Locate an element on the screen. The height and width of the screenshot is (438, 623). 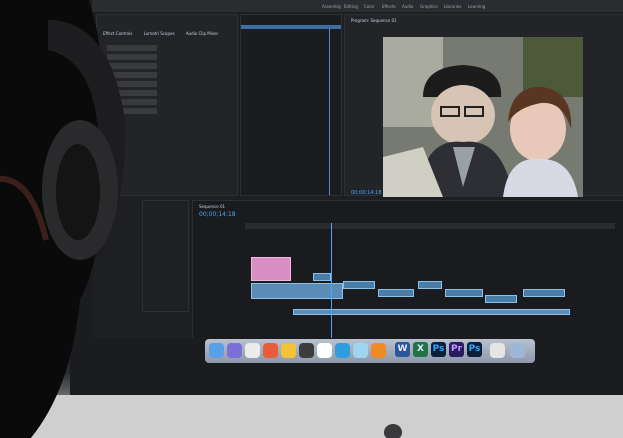
tab-audio-clip-mixer: Audio Clip Mixer is located at coordinates (202, 33).